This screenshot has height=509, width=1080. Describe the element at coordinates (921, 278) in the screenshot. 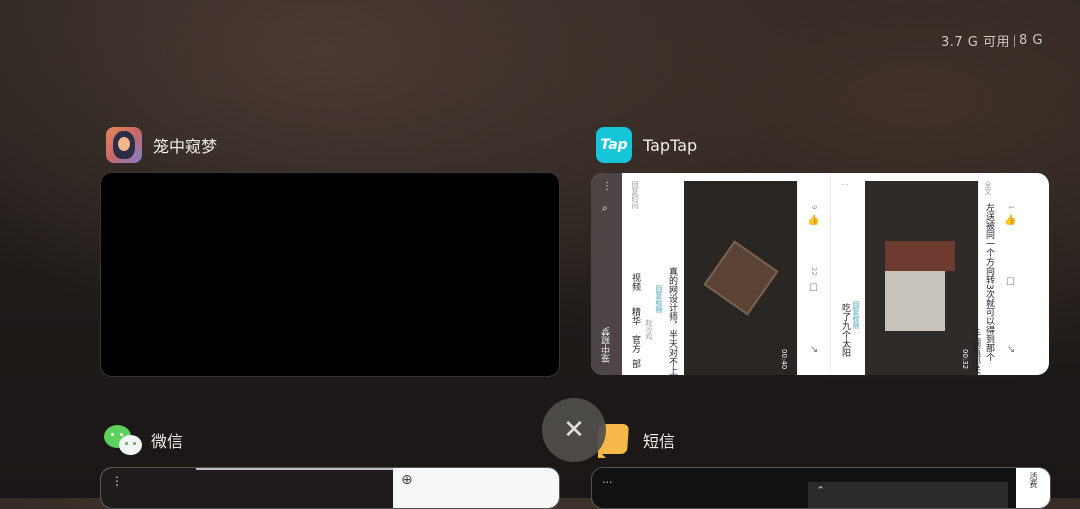

I see `post-thumbnail: 00:32` at that location.